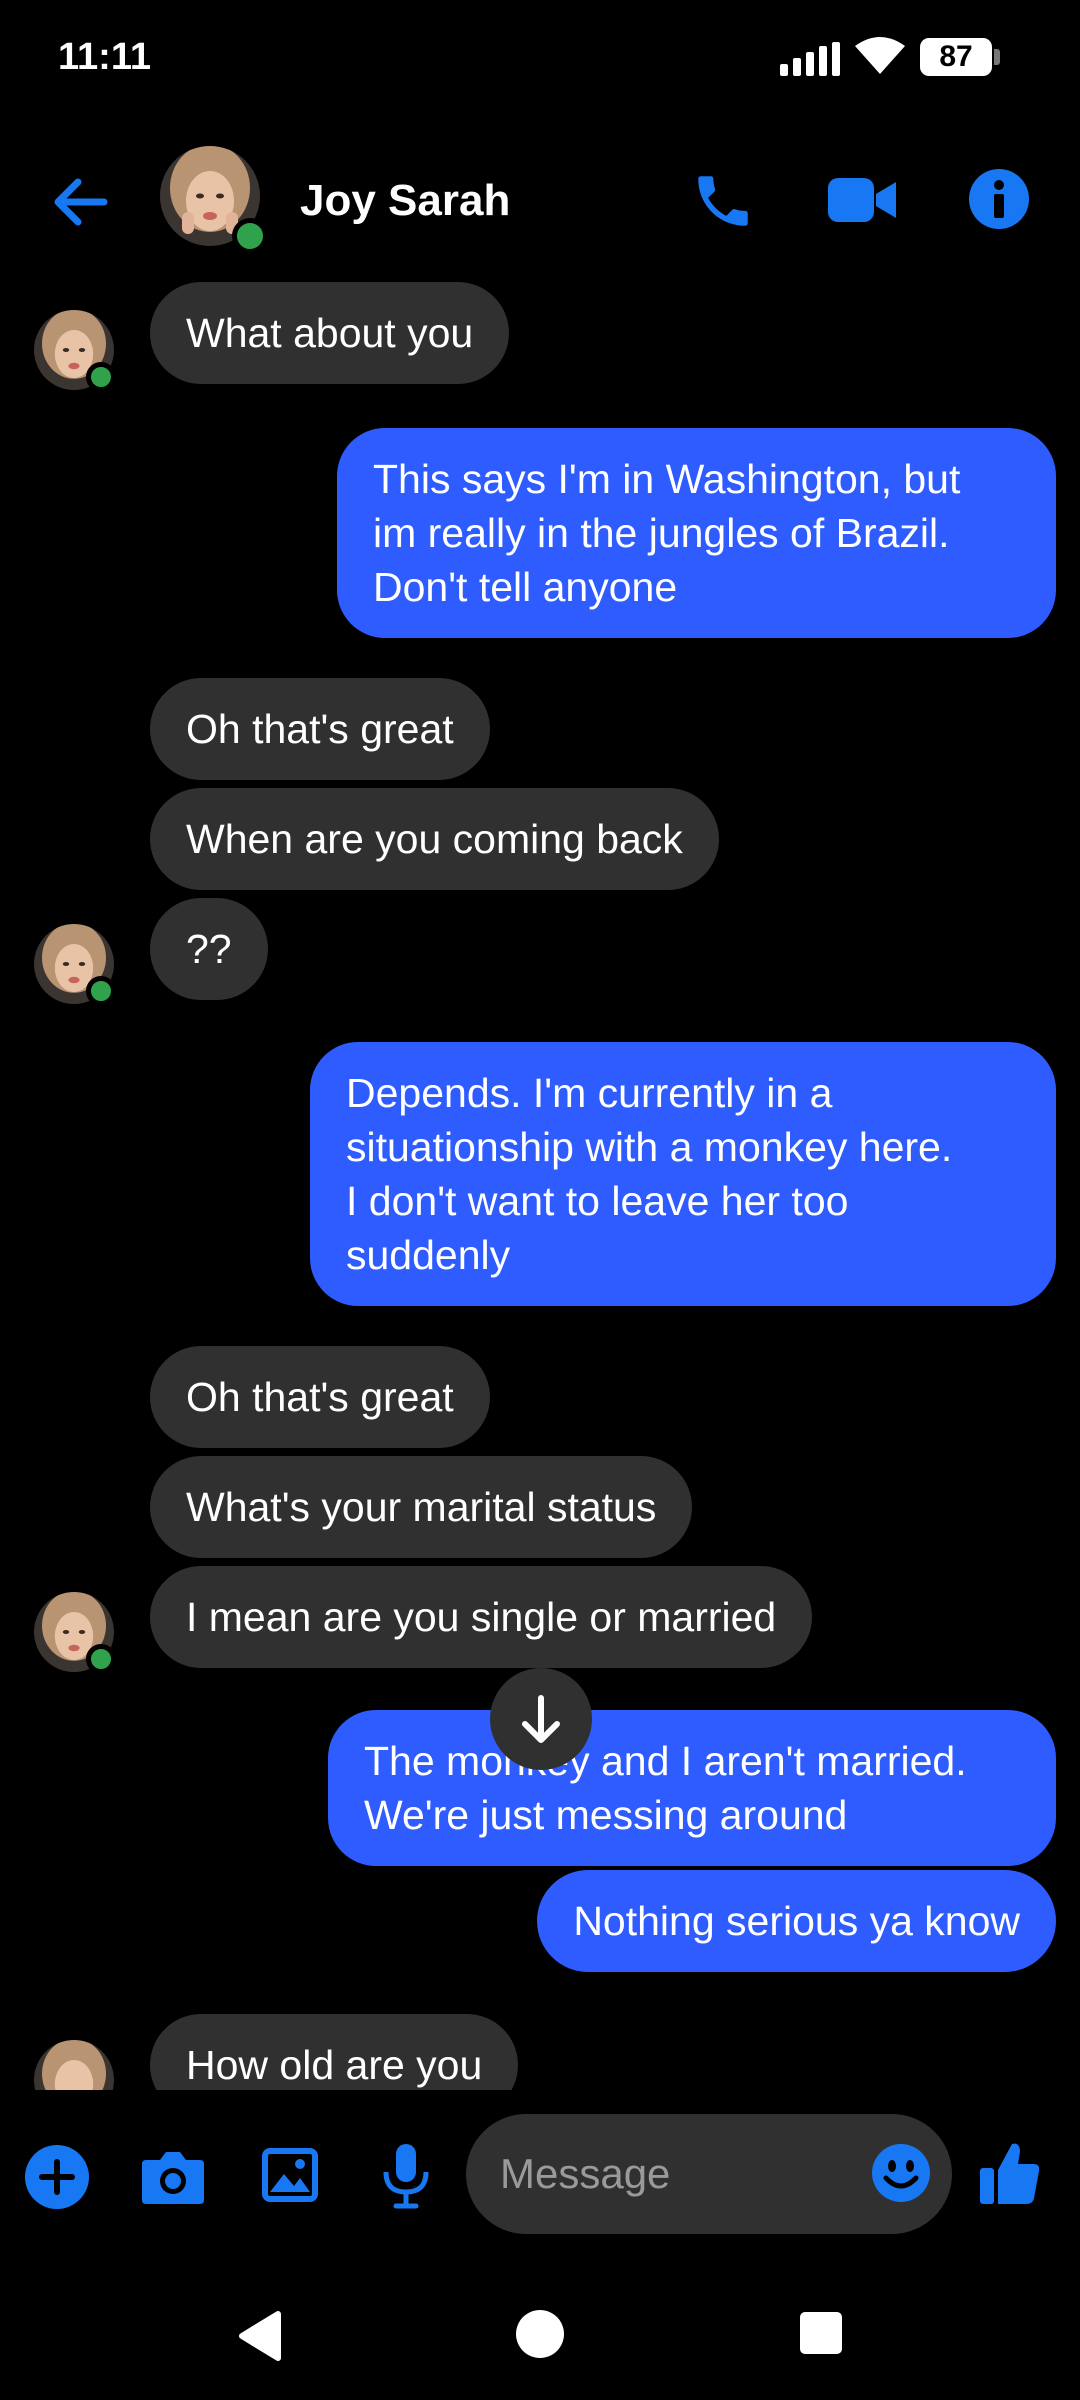 This screenshot has height=2400, width=1080. Describe the element at coordinates (810, 59) in the screenshot. I see `signal-icon` at that location.